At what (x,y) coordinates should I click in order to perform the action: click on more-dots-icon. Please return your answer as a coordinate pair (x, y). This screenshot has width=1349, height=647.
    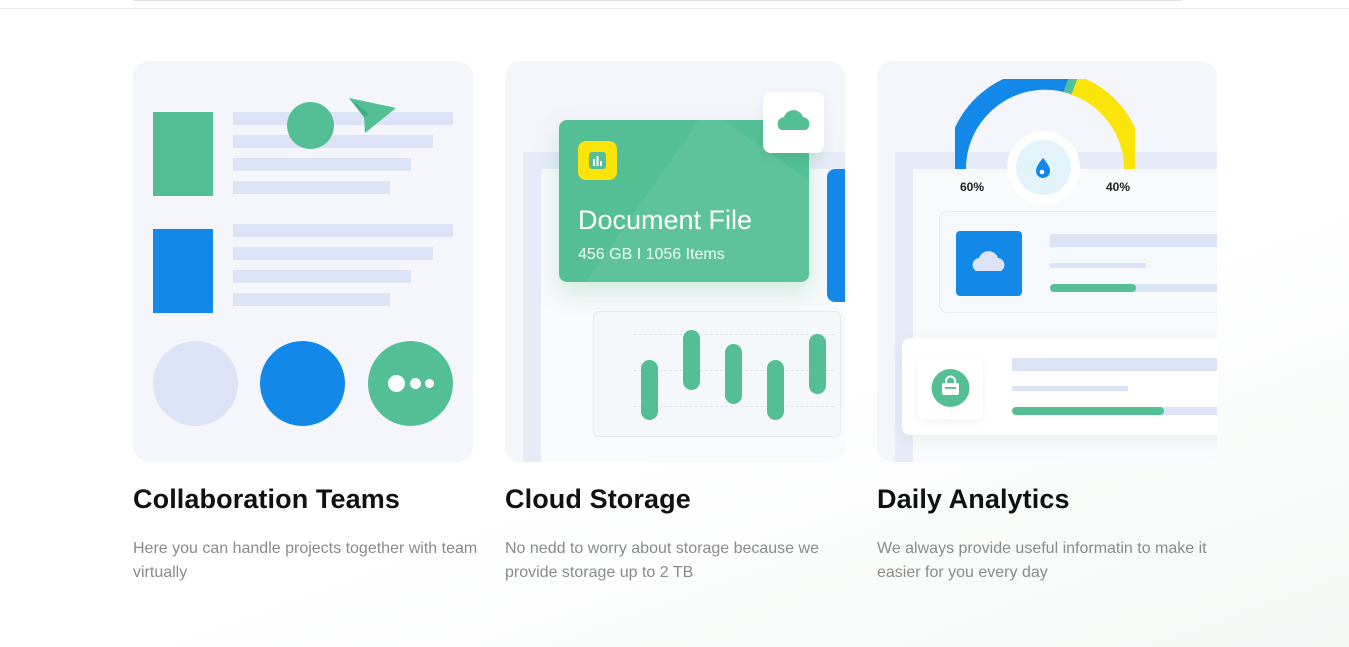
    Looking at the image, I should click on (410, 383).